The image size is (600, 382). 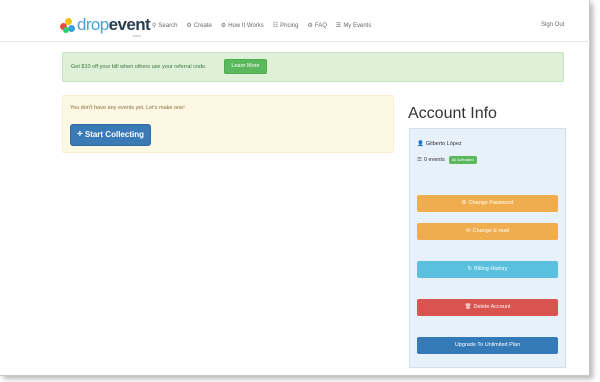 I want to click on user-line: 👤 Gilberto López, so click(x=439, y=144).